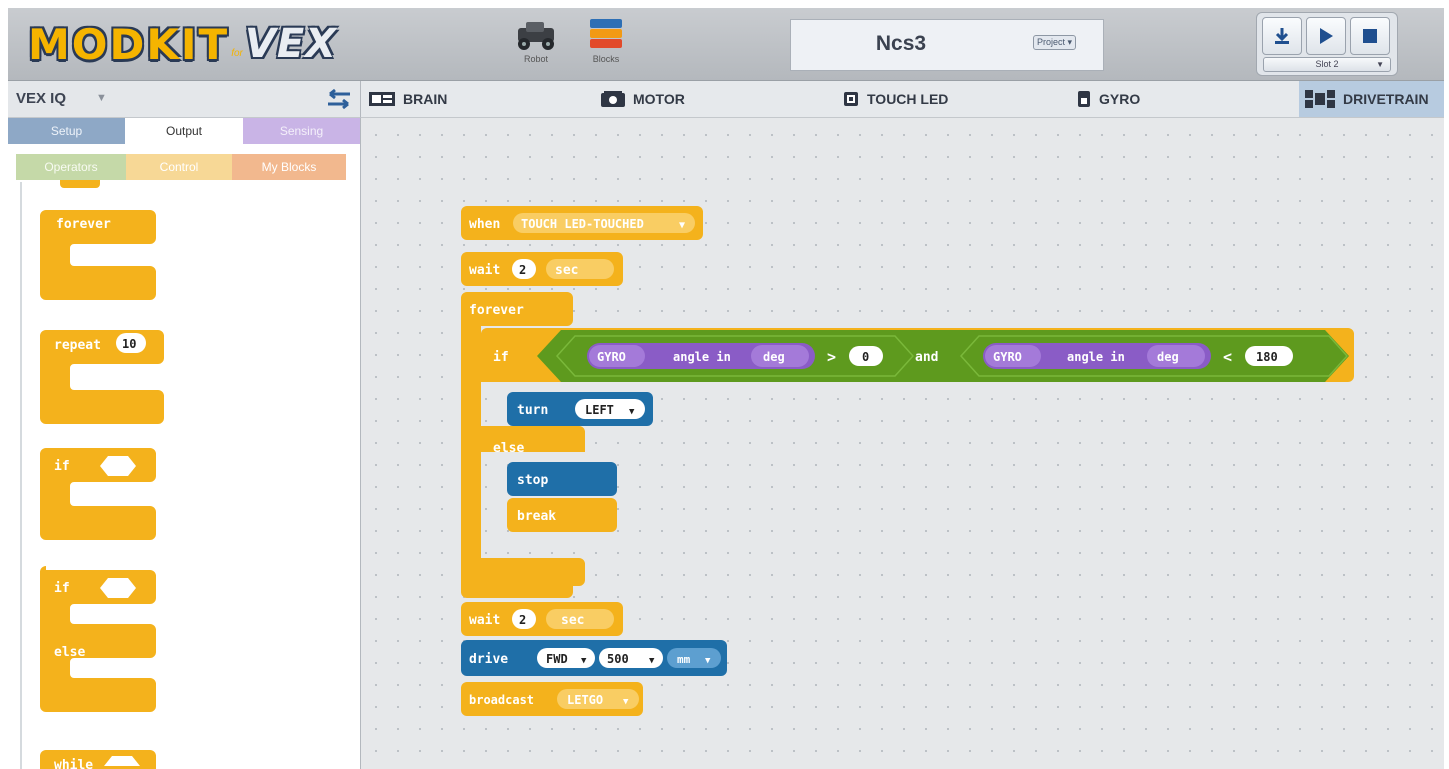 The image size is (1449, 769). I want to click on robot-icon, so click(536, 34).